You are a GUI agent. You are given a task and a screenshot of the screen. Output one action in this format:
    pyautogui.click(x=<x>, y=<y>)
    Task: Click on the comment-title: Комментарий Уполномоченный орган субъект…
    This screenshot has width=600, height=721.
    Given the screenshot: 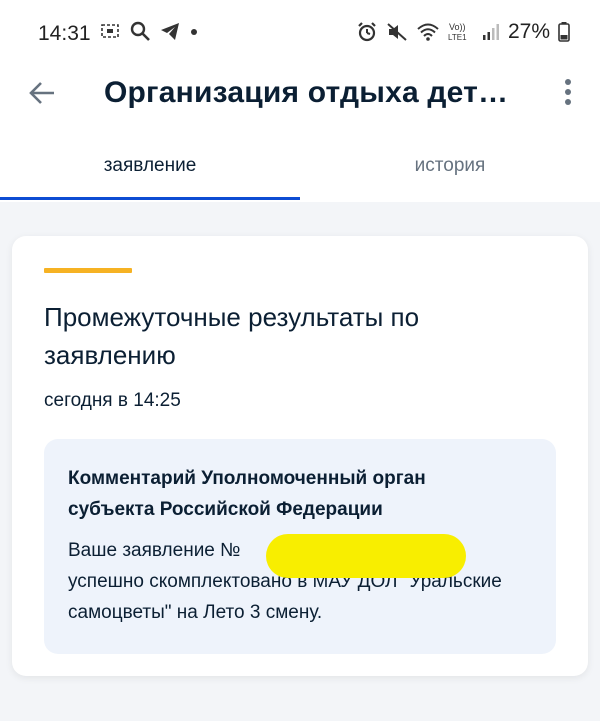 What is the action you would take?
    pyautogui.click(x=247, y=494)
    